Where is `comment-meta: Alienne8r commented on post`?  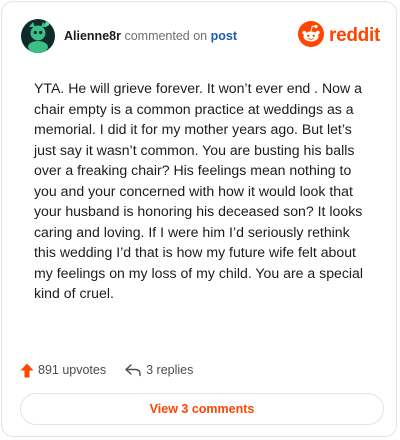
comment-meta: Alienne8r commented on post is located at coordinates (150, 36).